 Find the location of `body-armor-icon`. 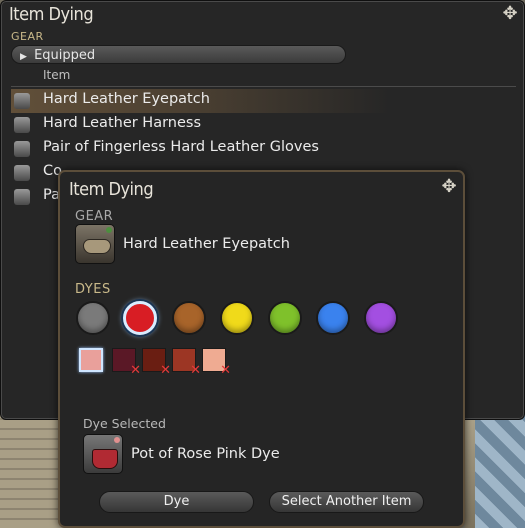

body-armor-icon is located at coordinates (22, 125).